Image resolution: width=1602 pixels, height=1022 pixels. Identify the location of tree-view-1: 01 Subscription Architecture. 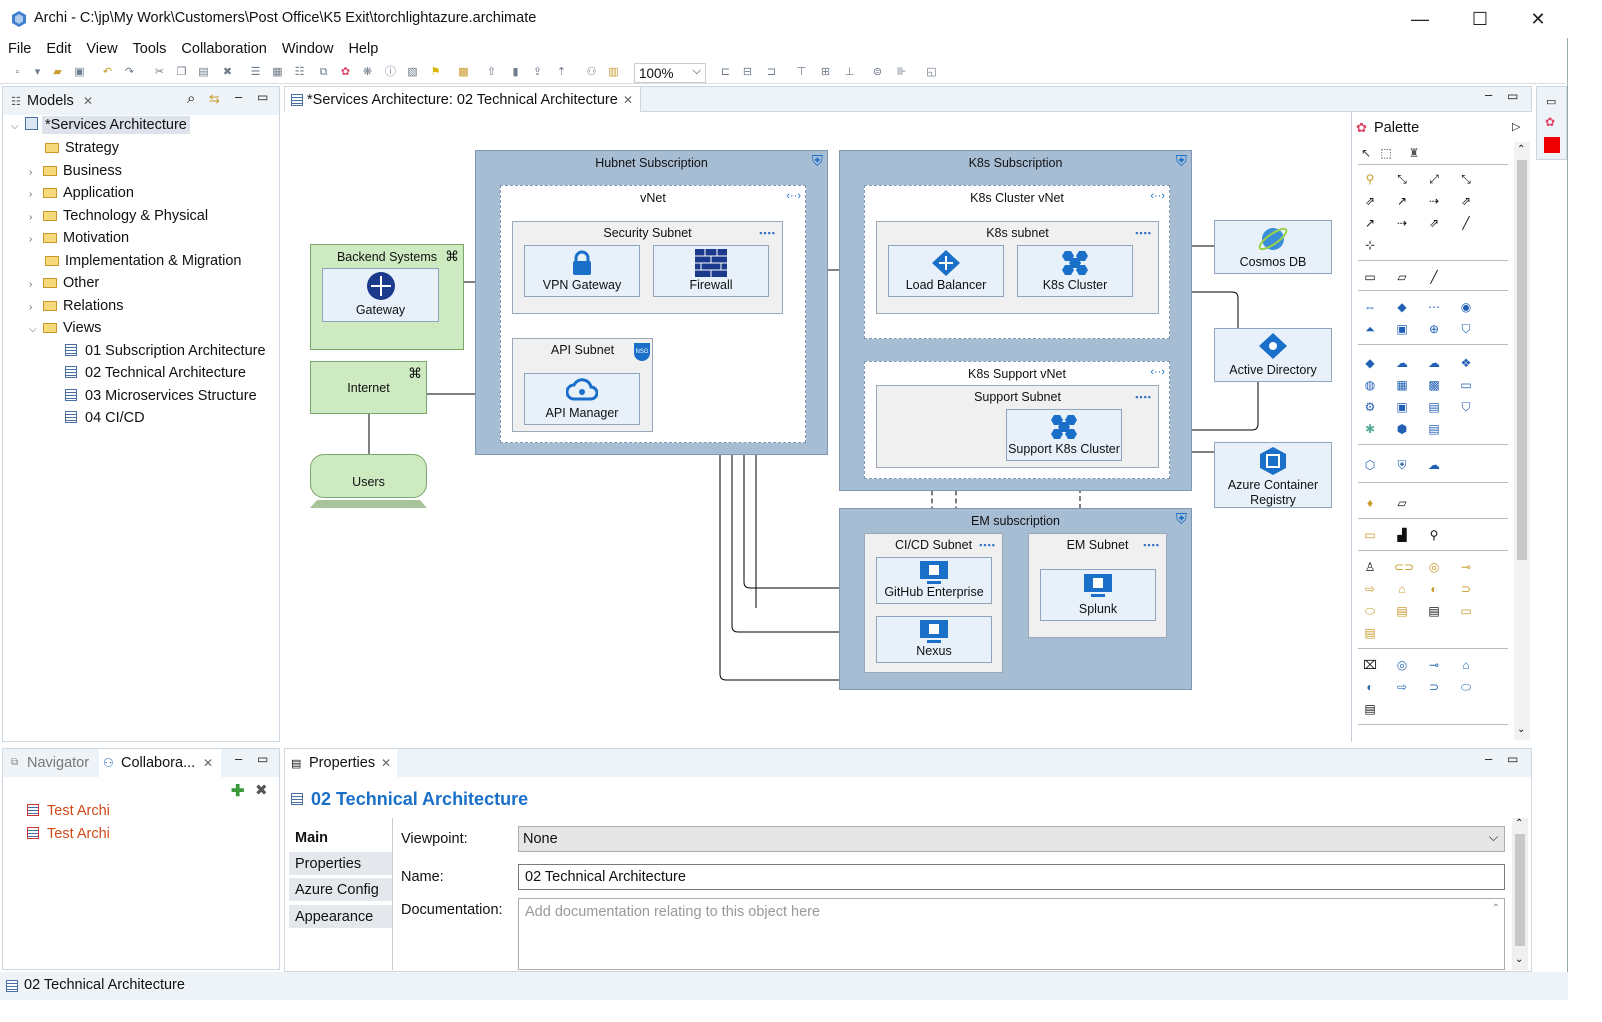
(165, 351).